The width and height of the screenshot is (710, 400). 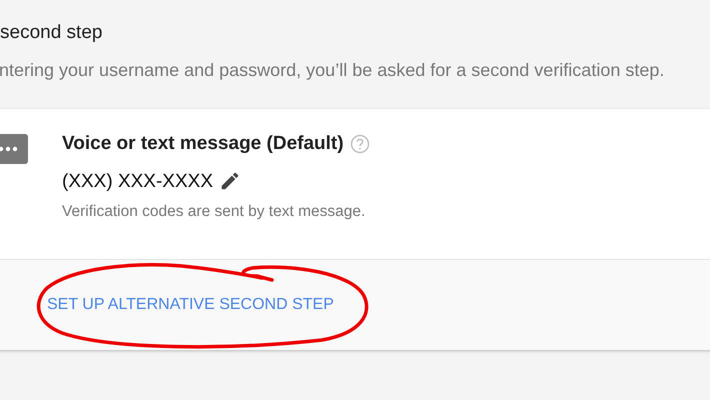 I want to click on section-title: second step, so click(x=52, y=32).